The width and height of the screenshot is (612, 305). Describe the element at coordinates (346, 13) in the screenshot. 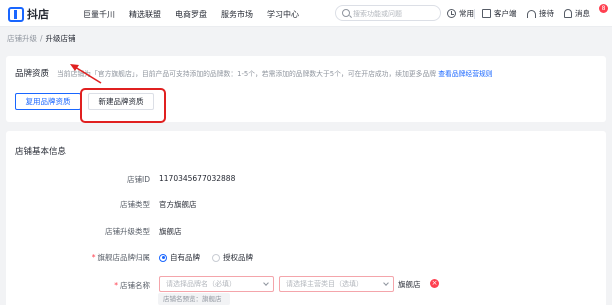

I see `search-icon` at that location.